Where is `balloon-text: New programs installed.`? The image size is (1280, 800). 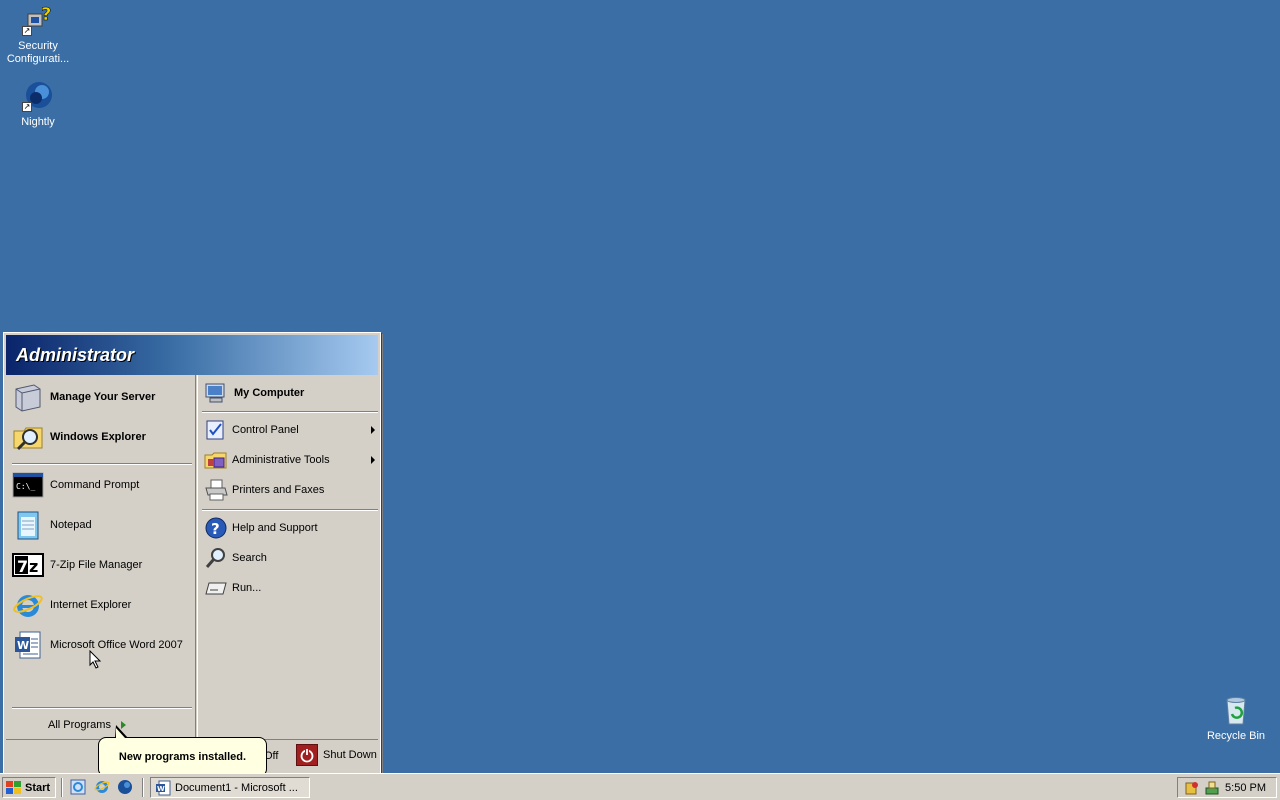
balloon-text: New programs installed. is located at coordinates (182, 757).